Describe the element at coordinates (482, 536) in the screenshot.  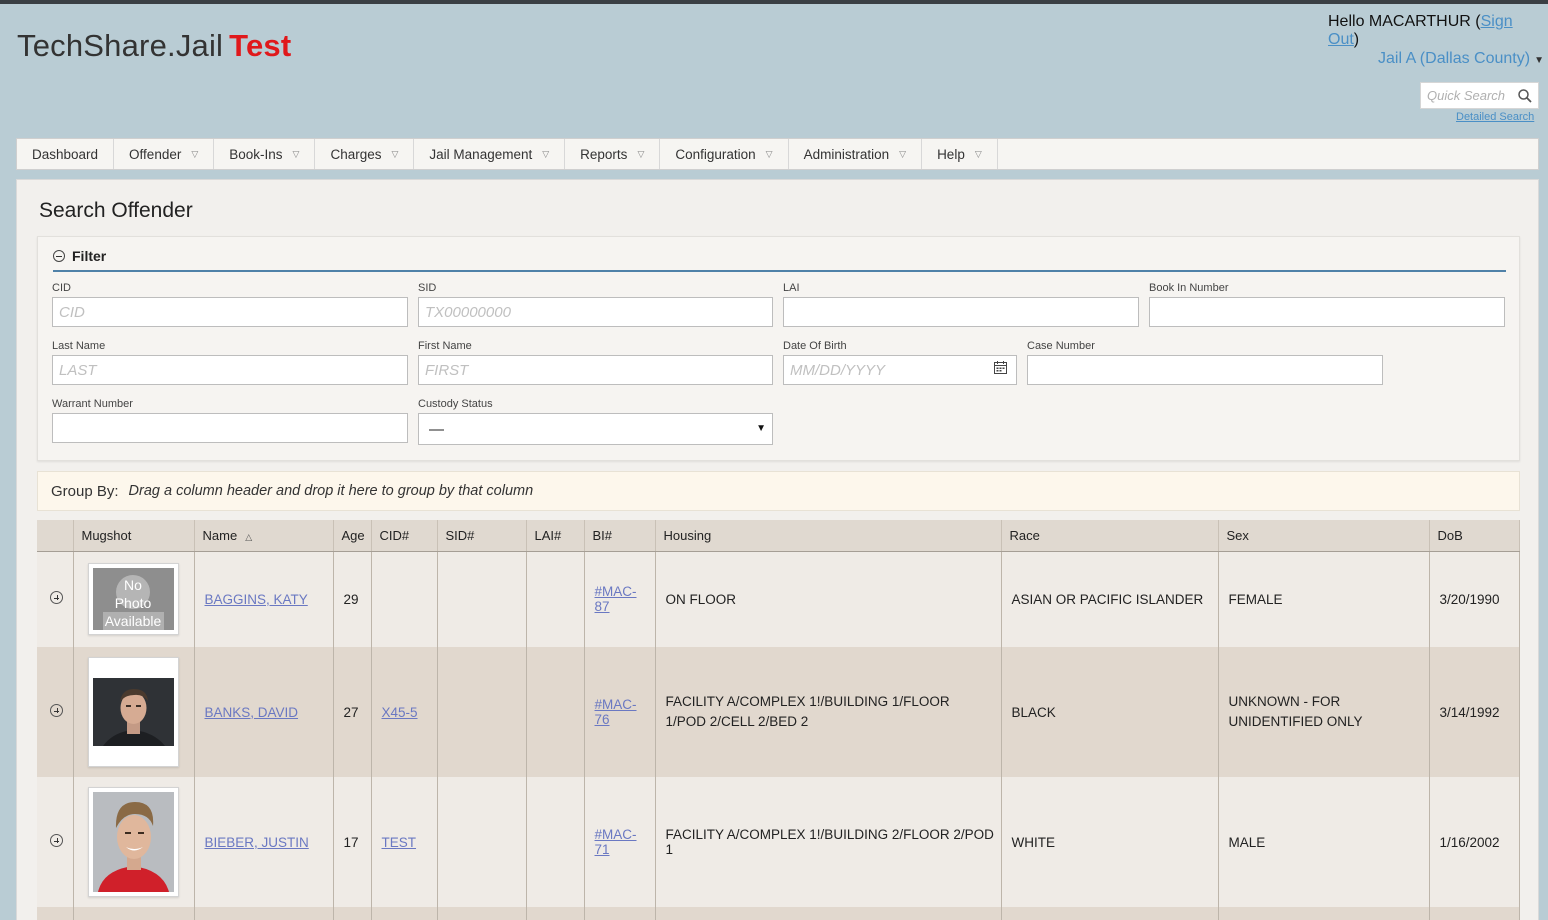
I see `col-sid: SID#` at that location.